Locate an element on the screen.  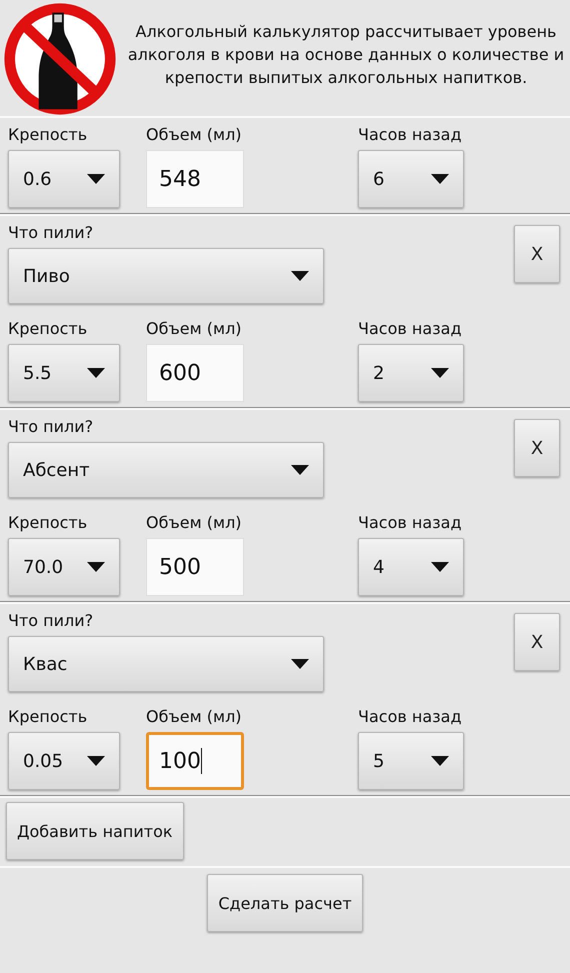
dropdown: 5.5 is located at coordinates (64, 373).